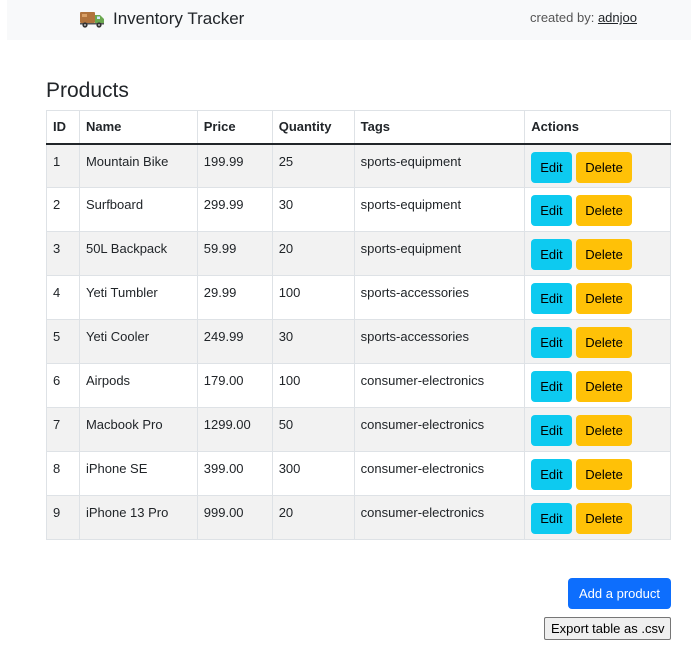 The height and width of the screenshot is (648, 691). I want to click on cell-price: 1299.00, so click(234, 429).